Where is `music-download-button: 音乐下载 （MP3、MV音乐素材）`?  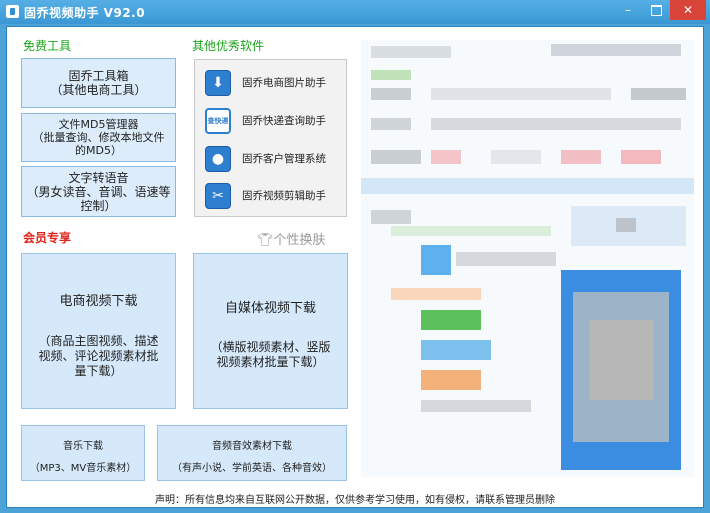
music-download-button: 音乐下载 （MP3、MV音乐素材） is located at coordinates (83, 453).